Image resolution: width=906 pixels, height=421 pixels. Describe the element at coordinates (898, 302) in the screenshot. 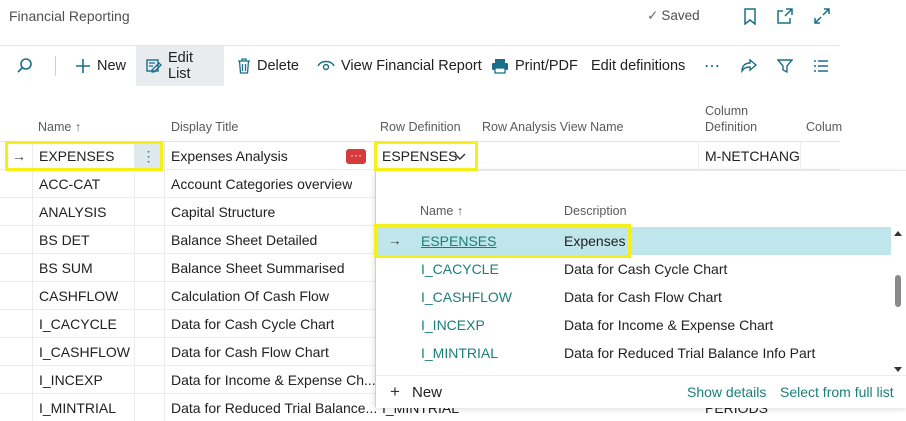

I see `lookup-scrollbar` at that location.